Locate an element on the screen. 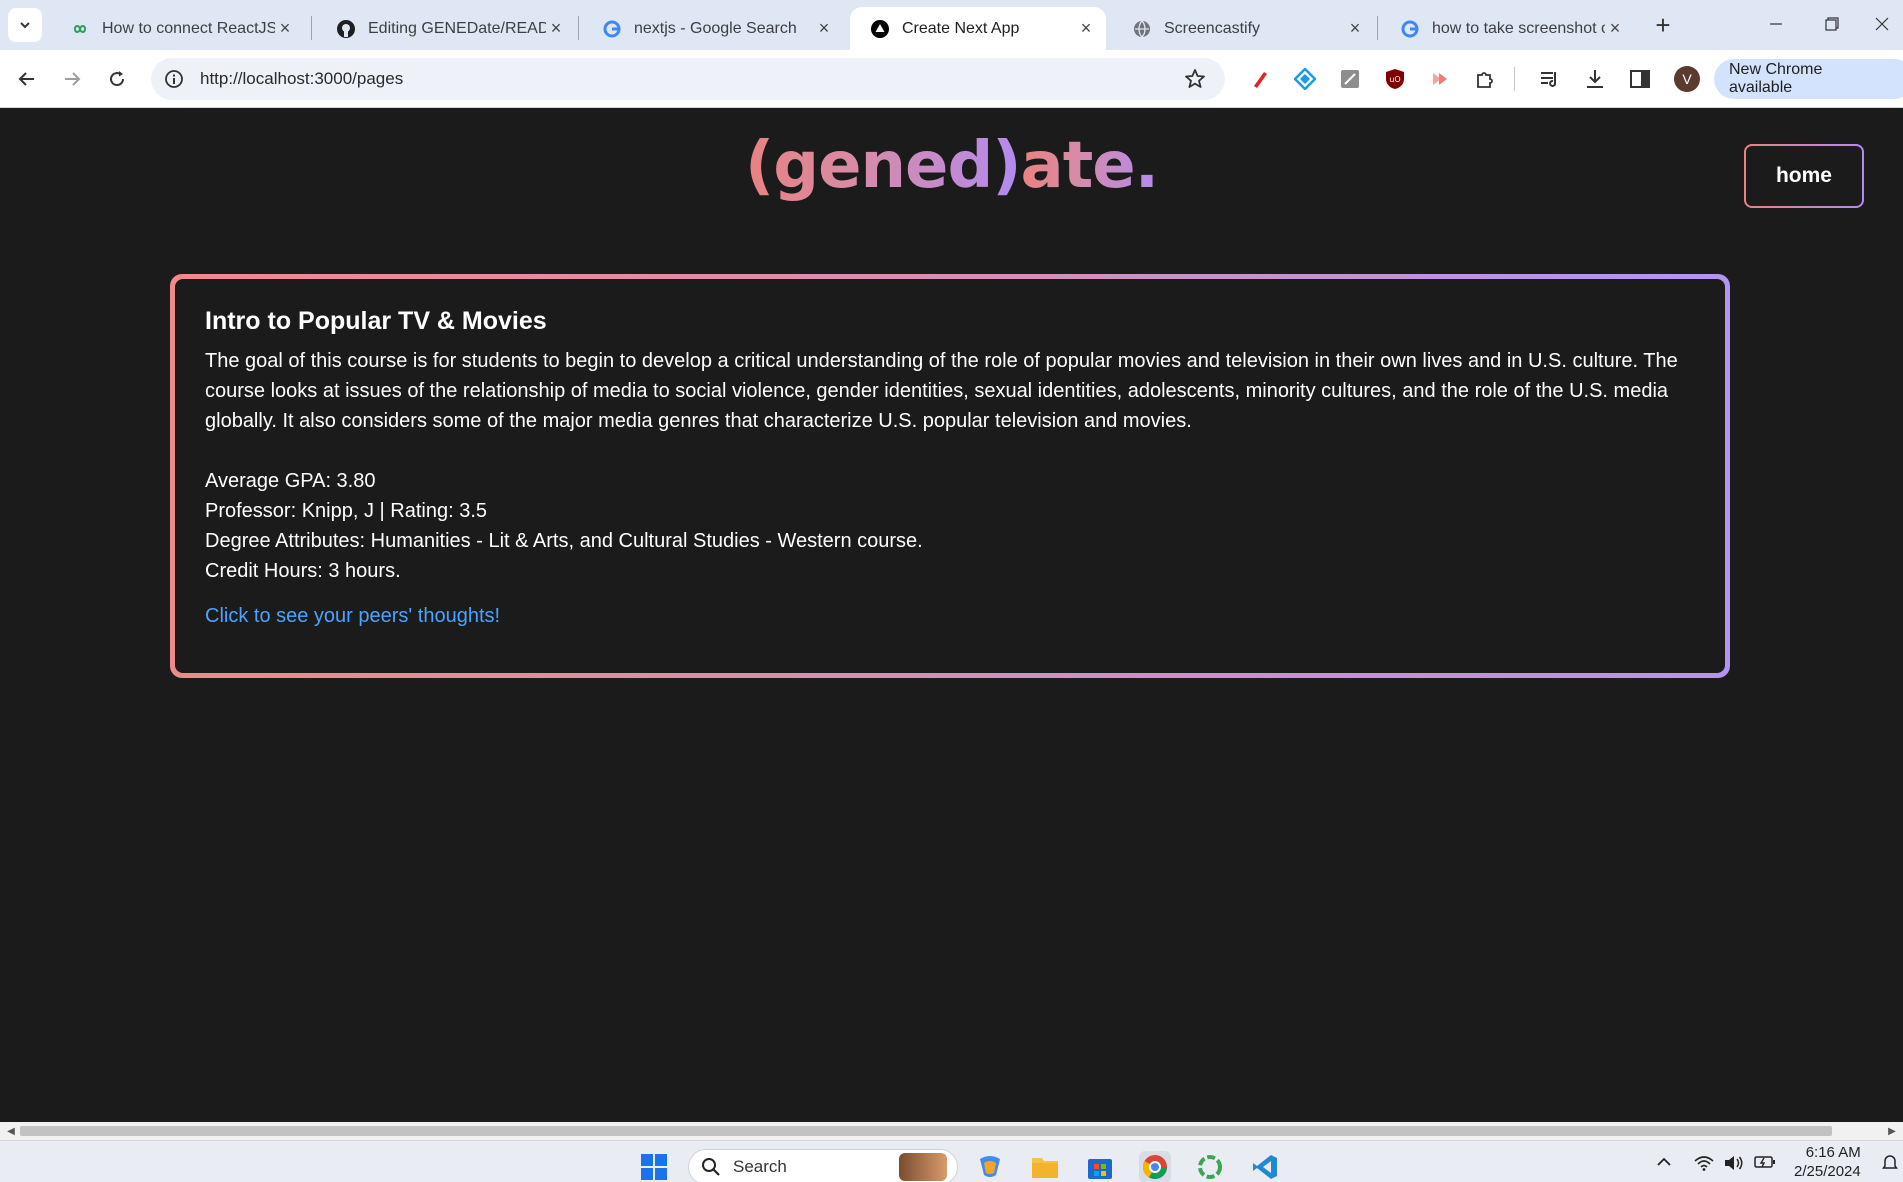 The height and width of the screenshot is (1182, 1903). horizontal-scrollbar: ◀ ▶ is located at coordinates (951, 1131).